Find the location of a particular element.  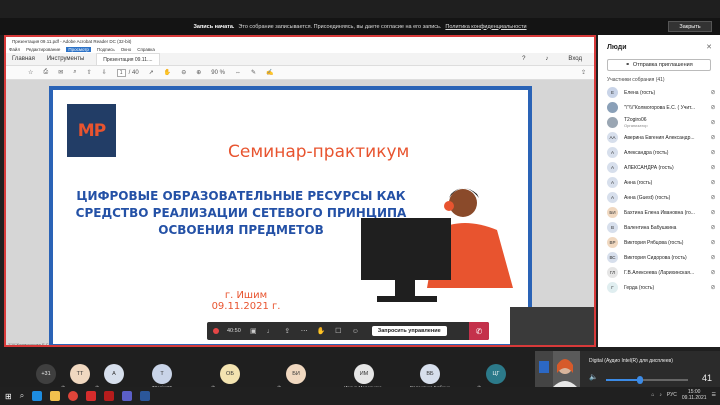

acrobat-icon is located at coordinates (109, 396).